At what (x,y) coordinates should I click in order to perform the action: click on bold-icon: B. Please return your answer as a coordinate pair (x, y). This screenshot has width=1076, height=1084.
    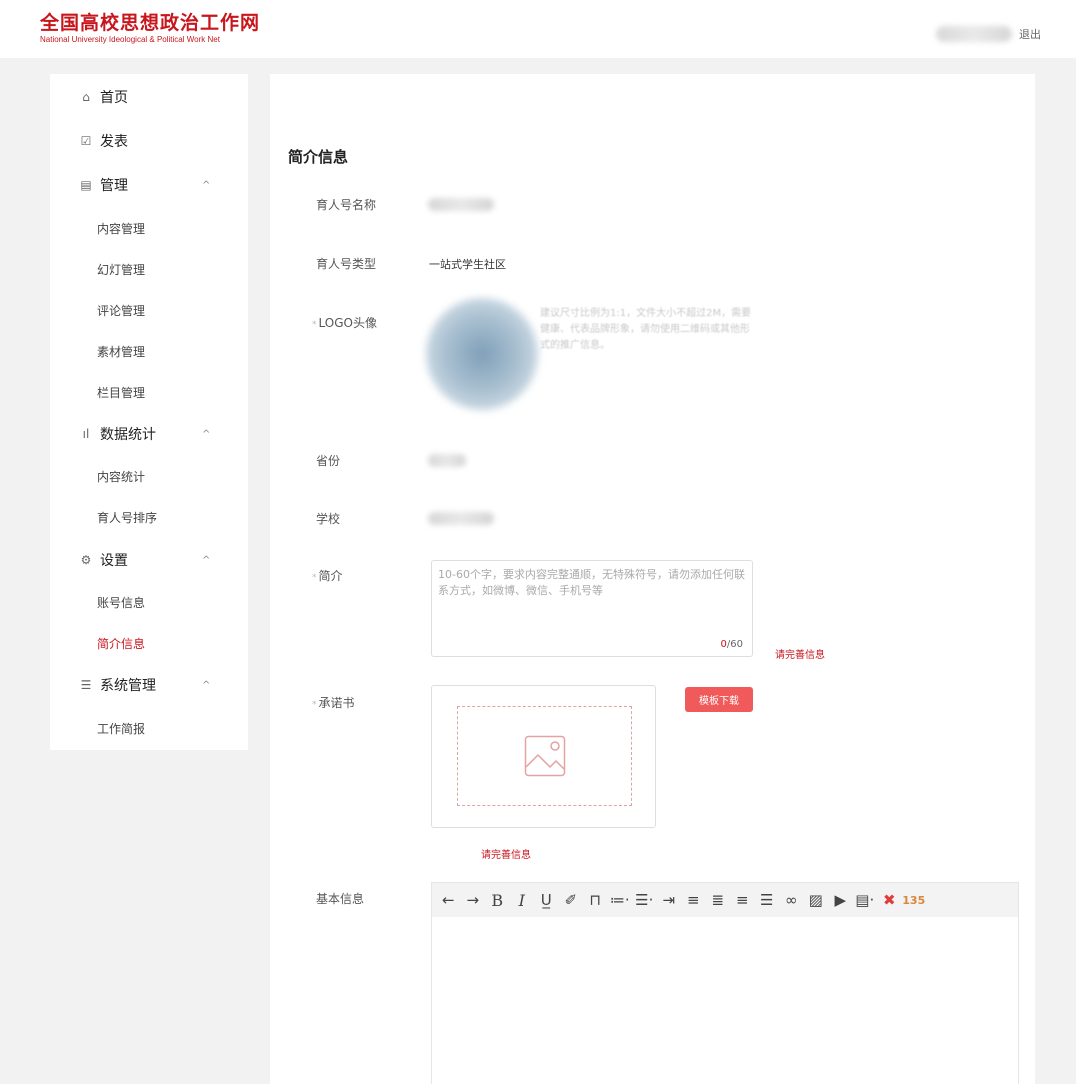
    Looking at the image, I should click on (497, 900).